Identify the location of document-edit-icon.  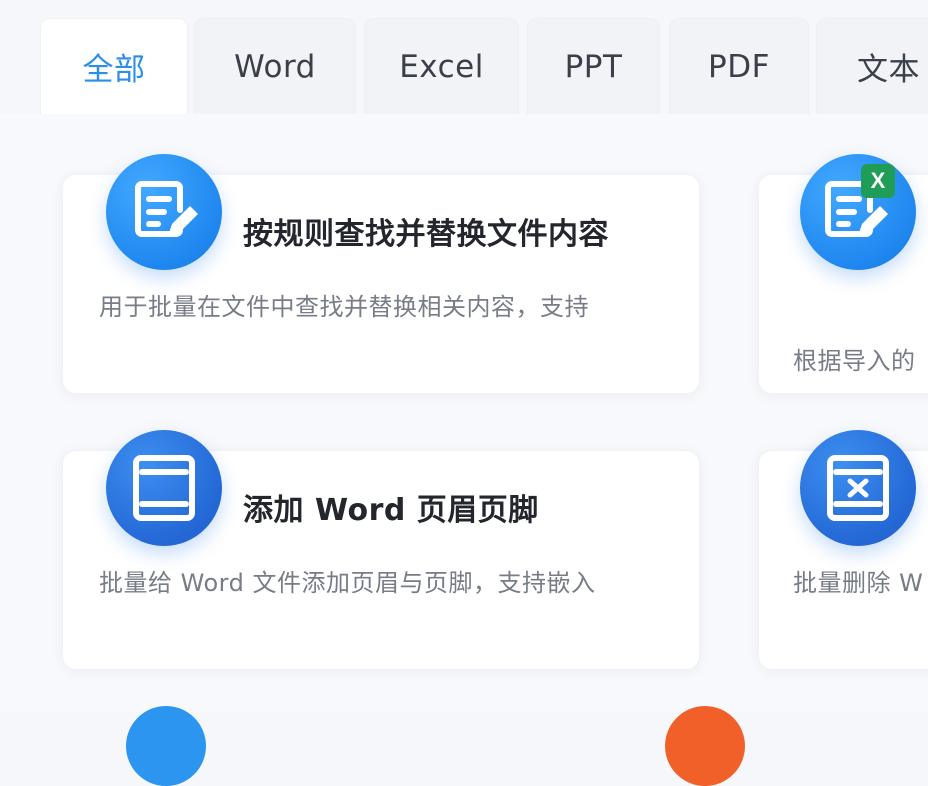
(164, 212).